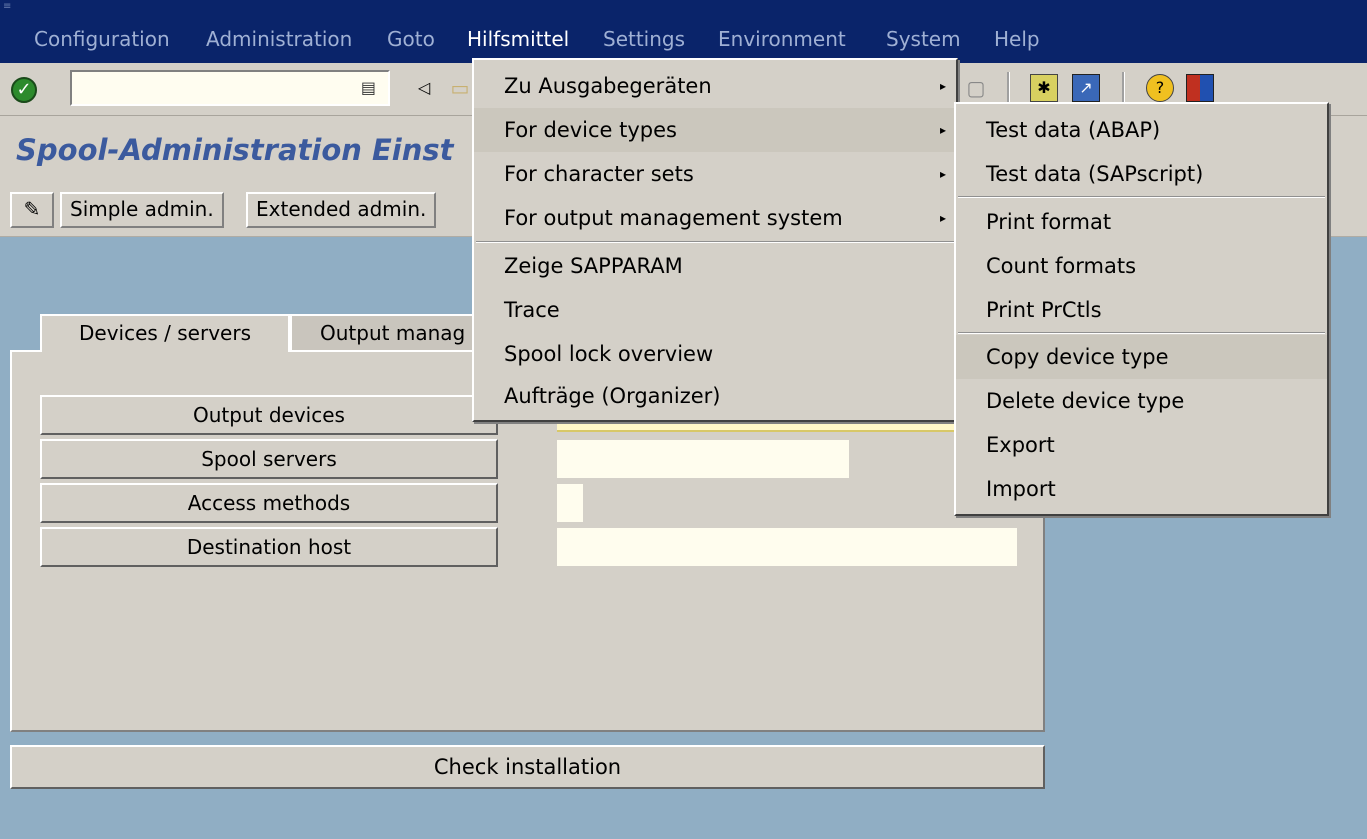 This screenshot has height=839, width=1367. I want to click on pencil-icon: ✎, so click(32, 209).